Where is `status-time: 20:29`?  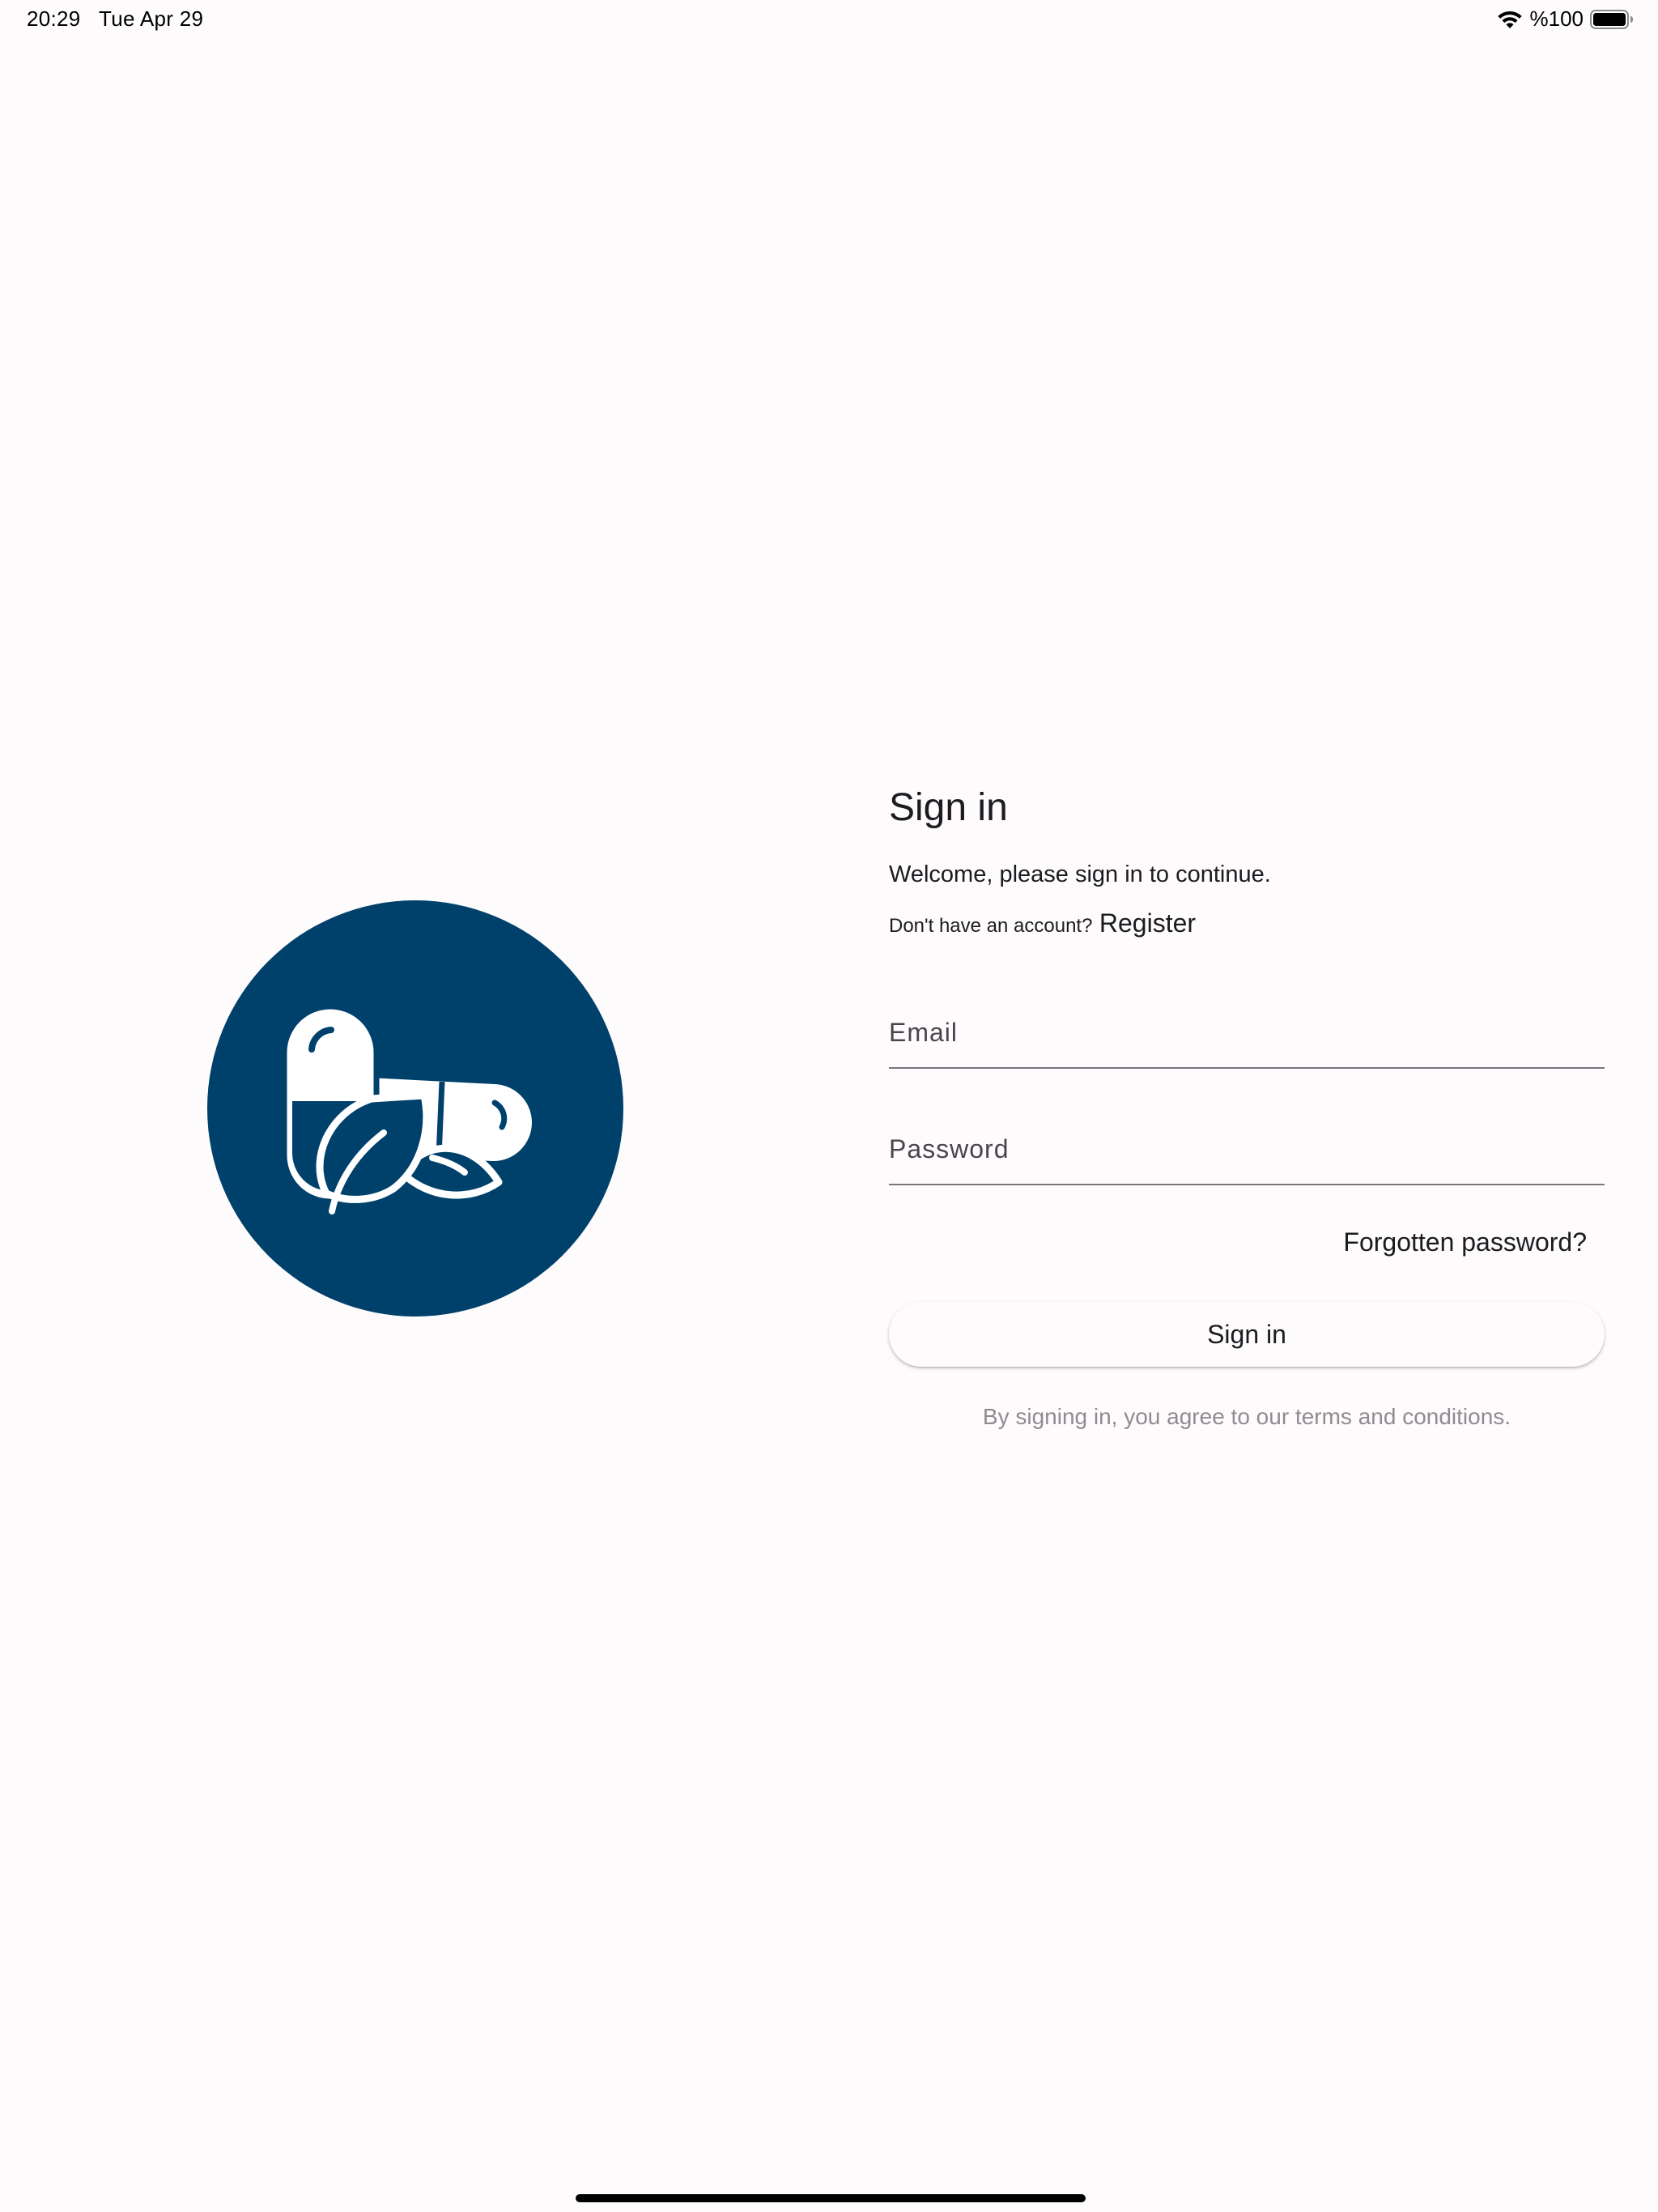 status-time: 20:29 is located at coordinates (54, 19).